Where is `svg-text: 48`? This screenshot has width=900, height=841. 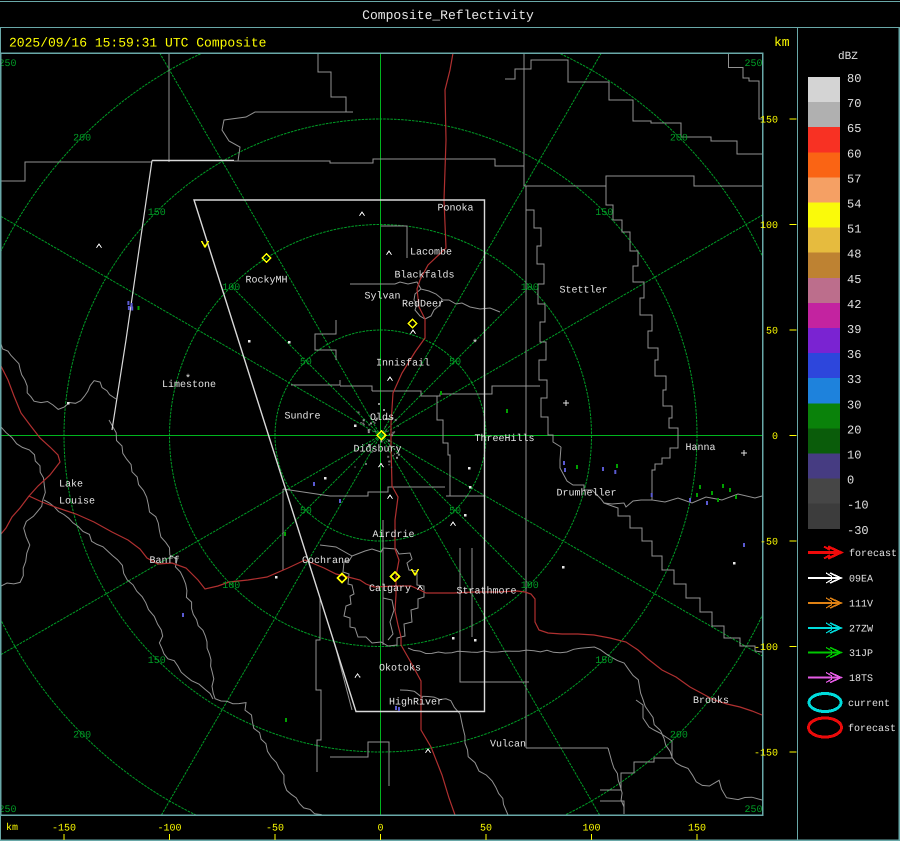
svg-text: 48 is located at coordinates (854, 255).